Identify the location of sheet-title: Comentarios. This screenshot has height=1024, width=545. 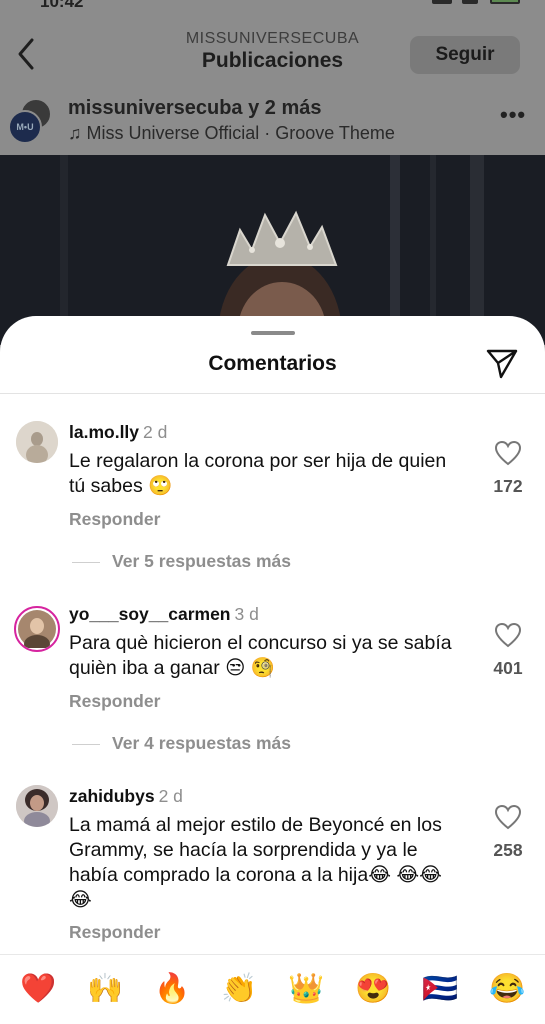
(272, 363).